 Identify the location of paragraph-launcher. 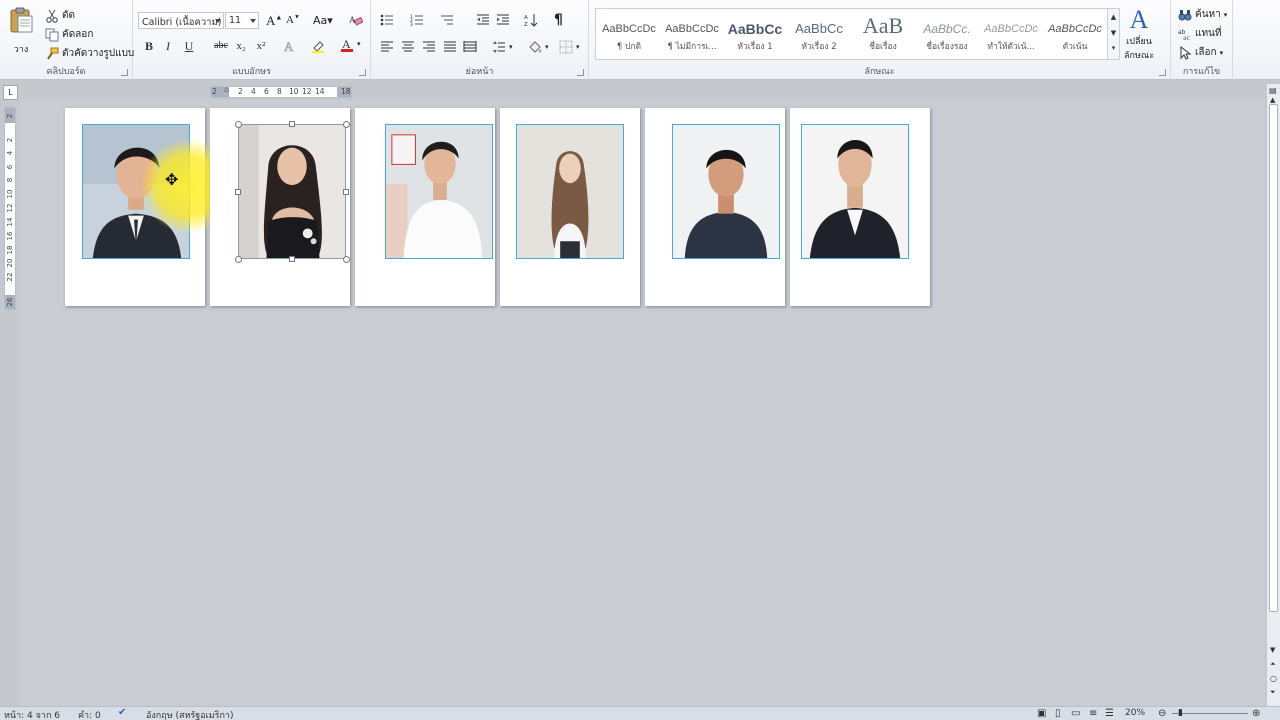
(580, 72).